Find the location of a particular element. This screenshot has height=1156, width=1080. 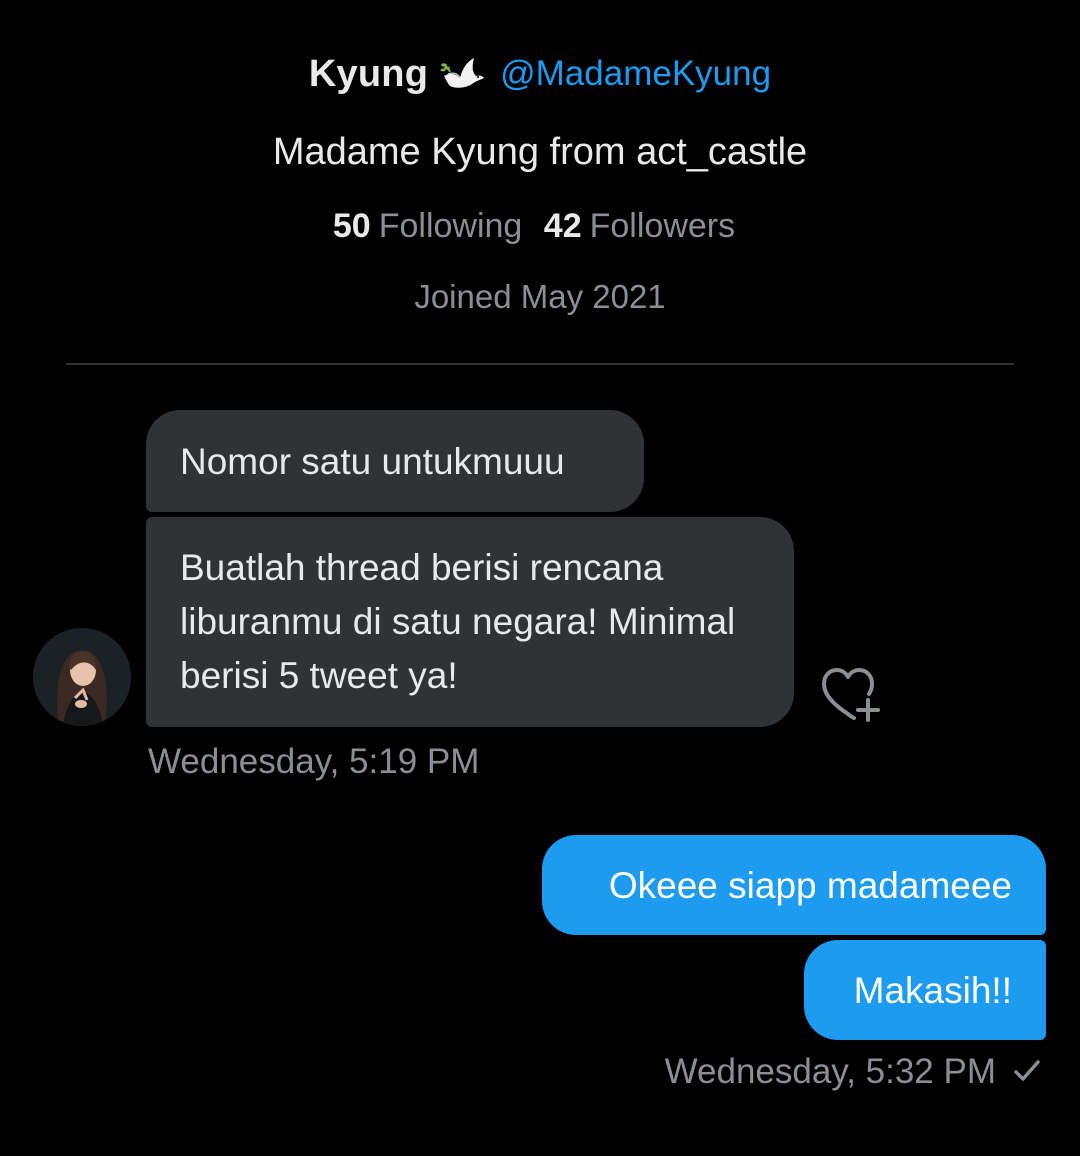

joined-date: Joined May 2021 is located at coordinates (540, 296).